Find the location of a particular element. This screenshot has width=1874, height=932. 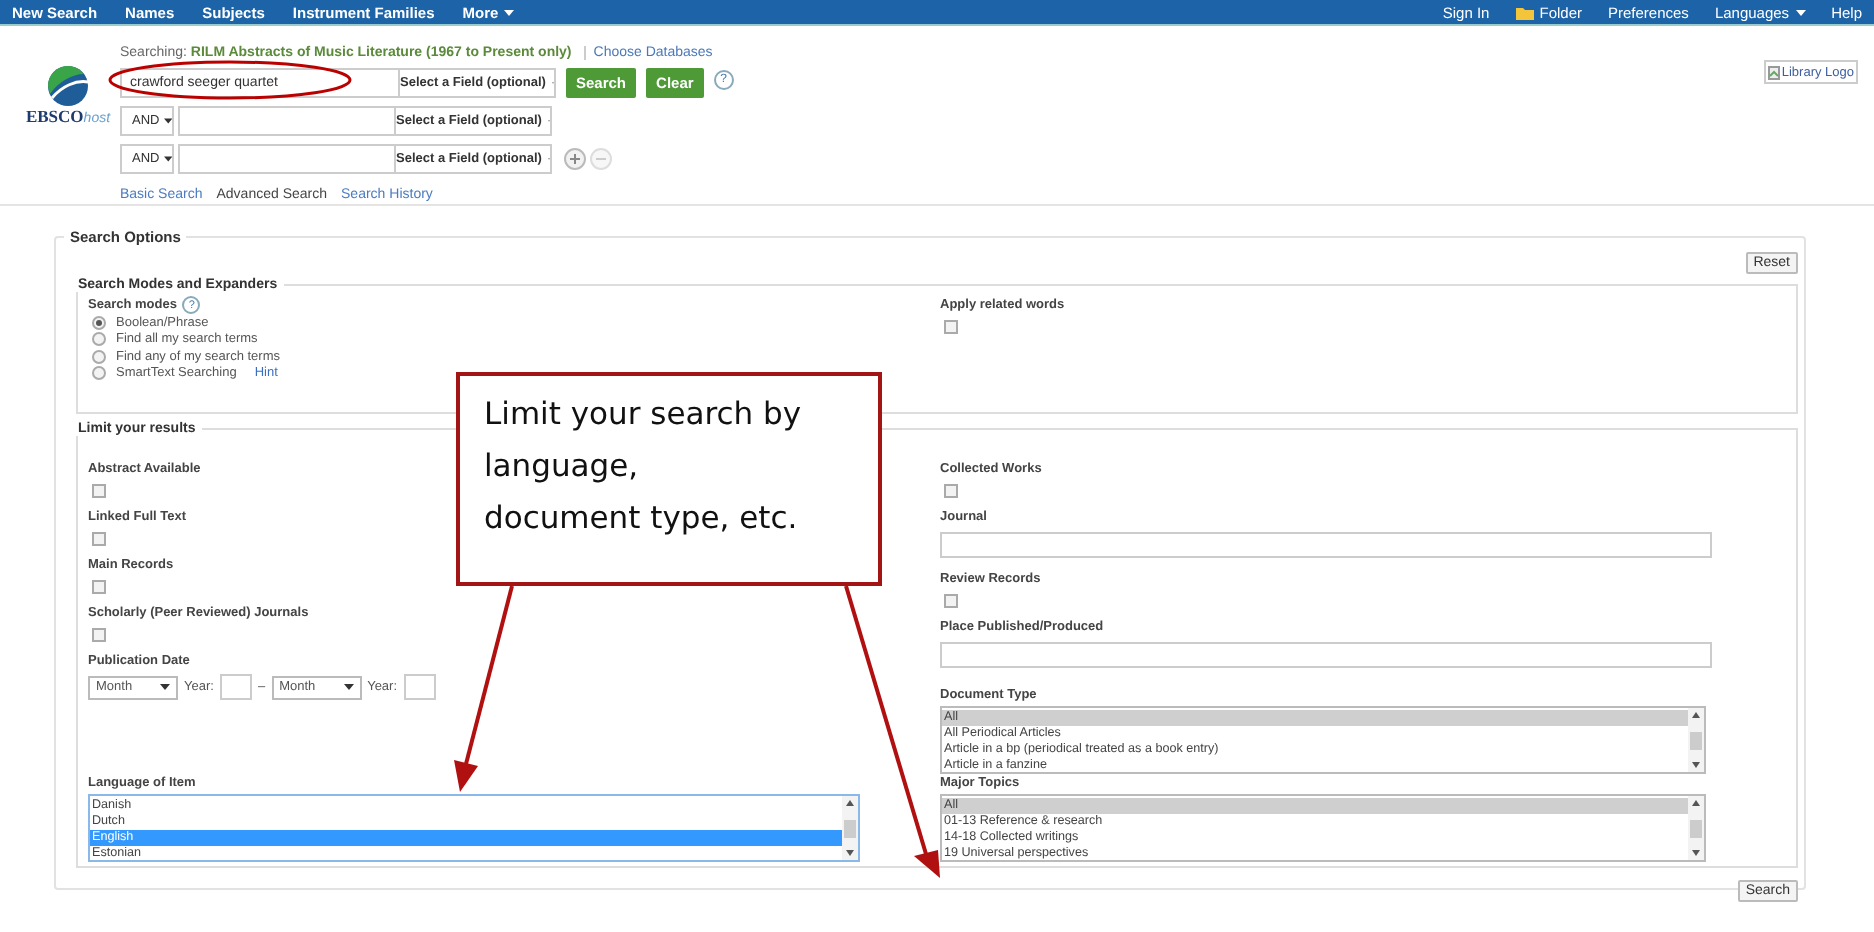

callout-text: Limit your search by language, document type, etc. is located at coordinates (669, 479).